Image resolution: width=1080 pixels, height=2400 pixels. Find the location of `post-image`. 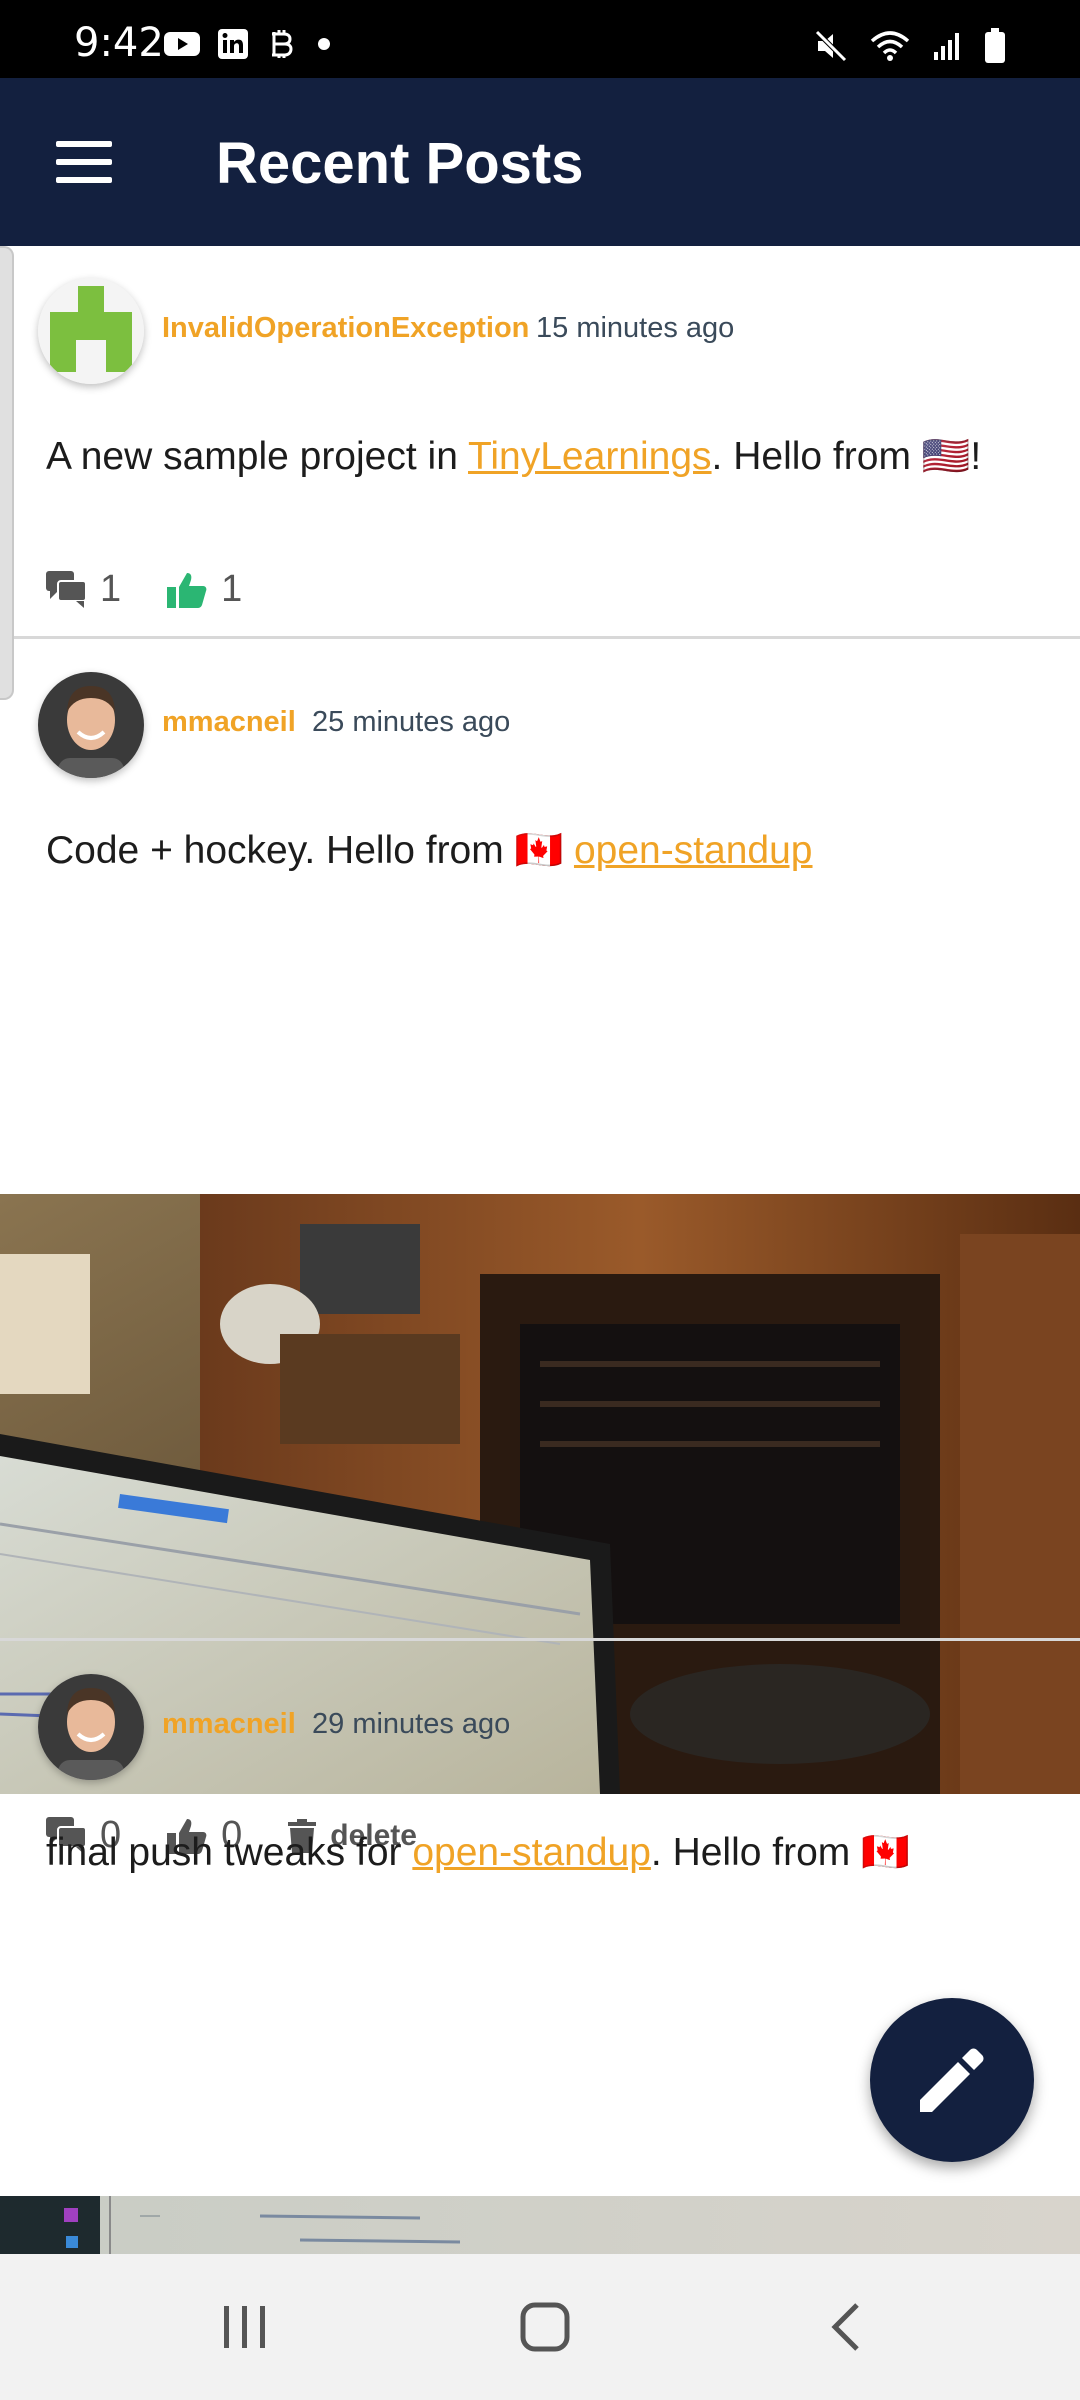

post-image is located at coordinates (540, 2225).